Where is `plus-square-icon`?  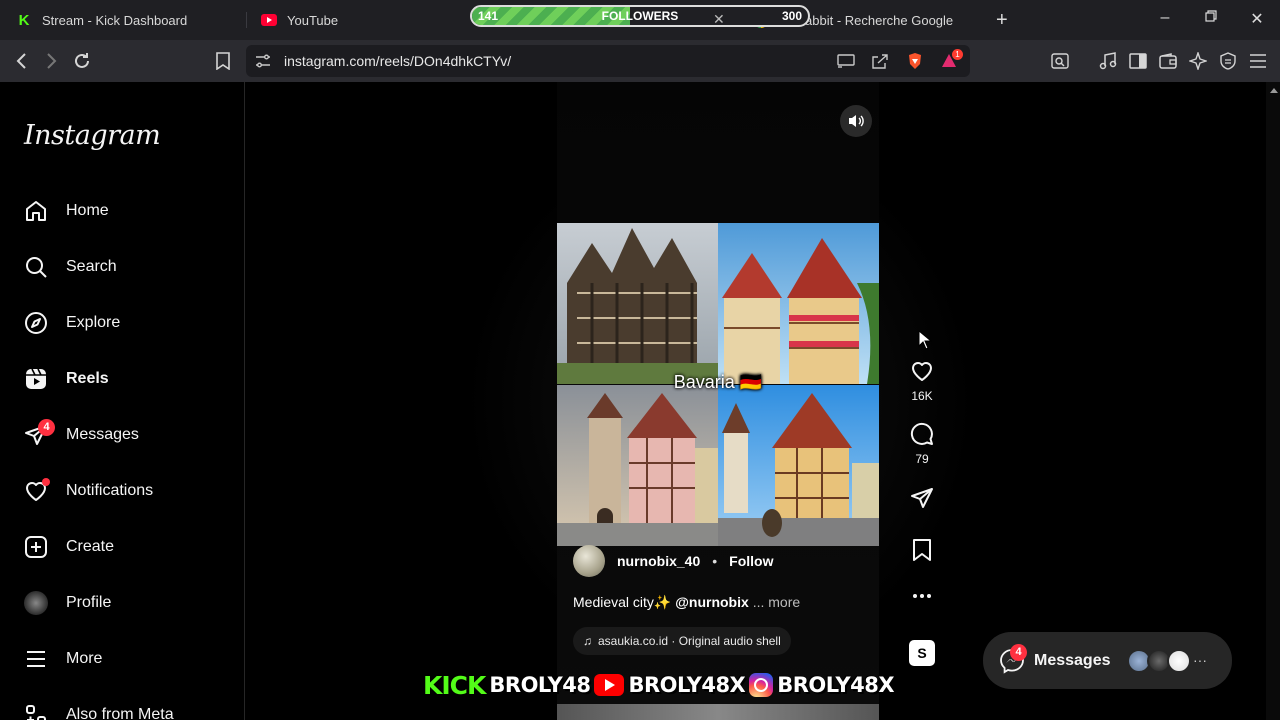 plus-square-icon is located at coordinates (36, 547).